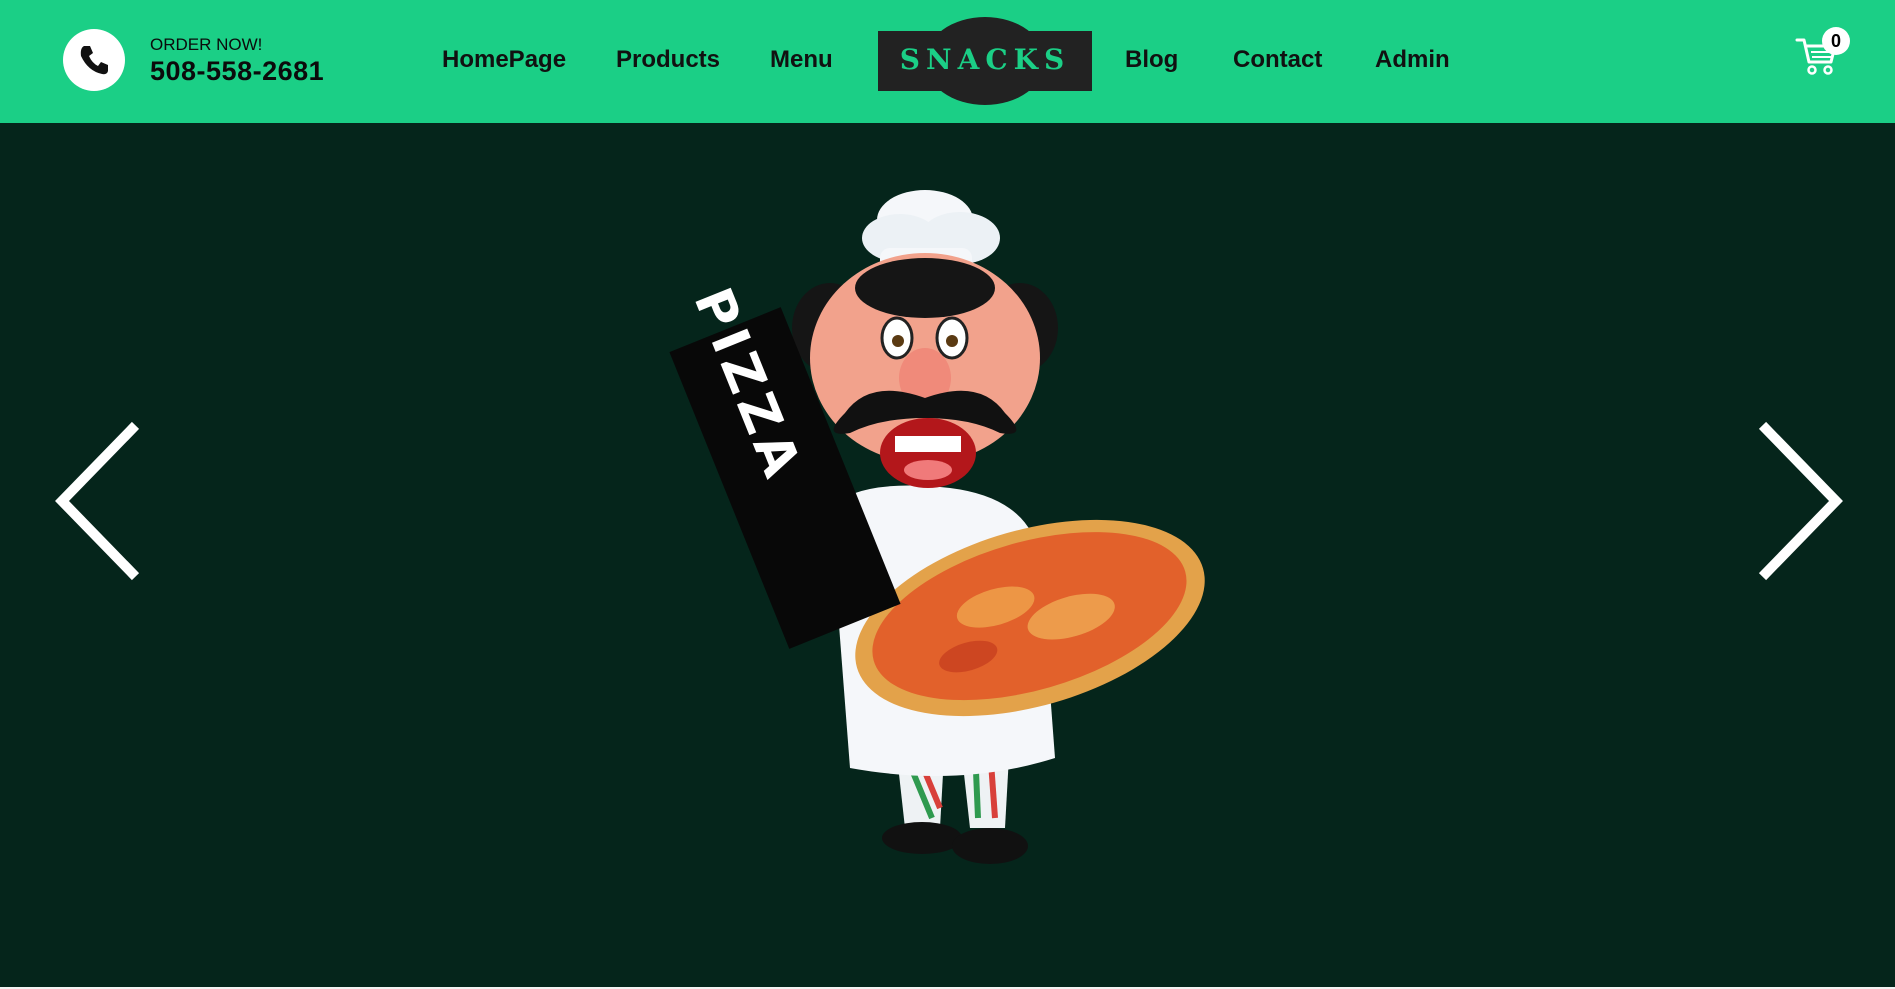  What do you see at coordinates (1151, 60) in the screenshot?
I see `nav-blog: Blog` at bounding box center [1151, 60].